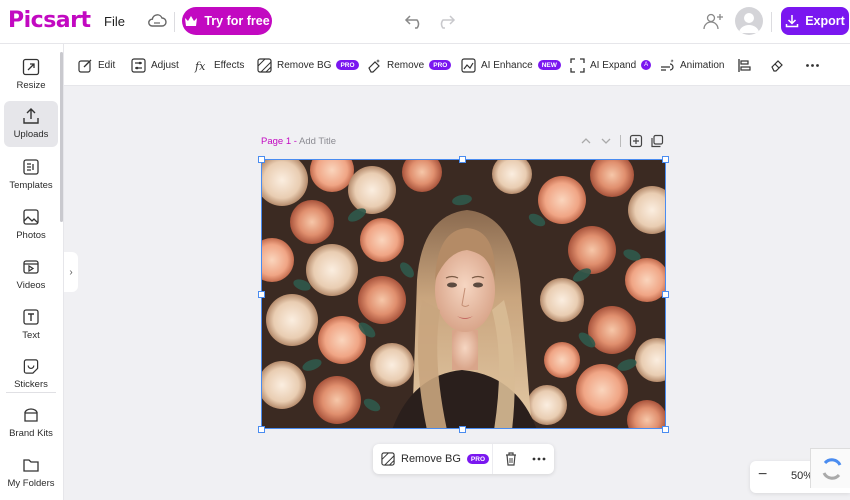  I want to click on page-up-icon, so click(586, 141).